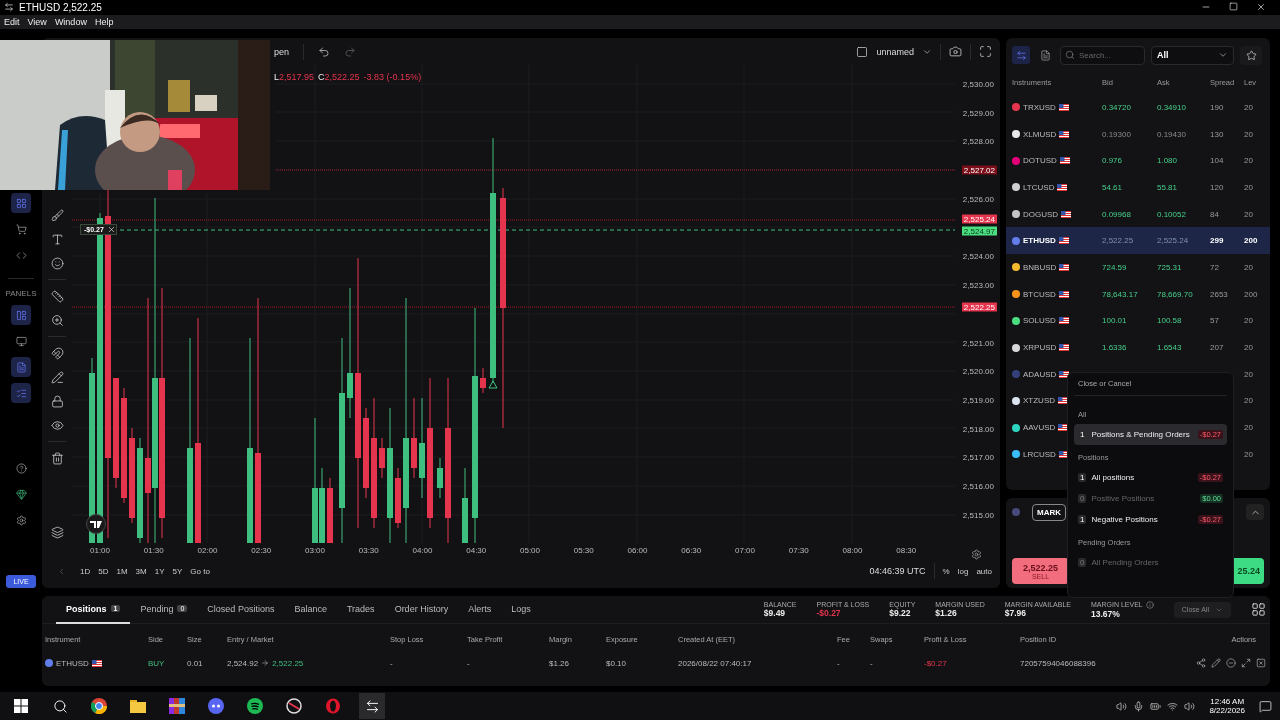 Image resolution: width=1280 pixels, height=720 pixels. Describe the element at coordinates (979, 307) in the screenshot. I see `price-badge: 2,522.25` at that location.